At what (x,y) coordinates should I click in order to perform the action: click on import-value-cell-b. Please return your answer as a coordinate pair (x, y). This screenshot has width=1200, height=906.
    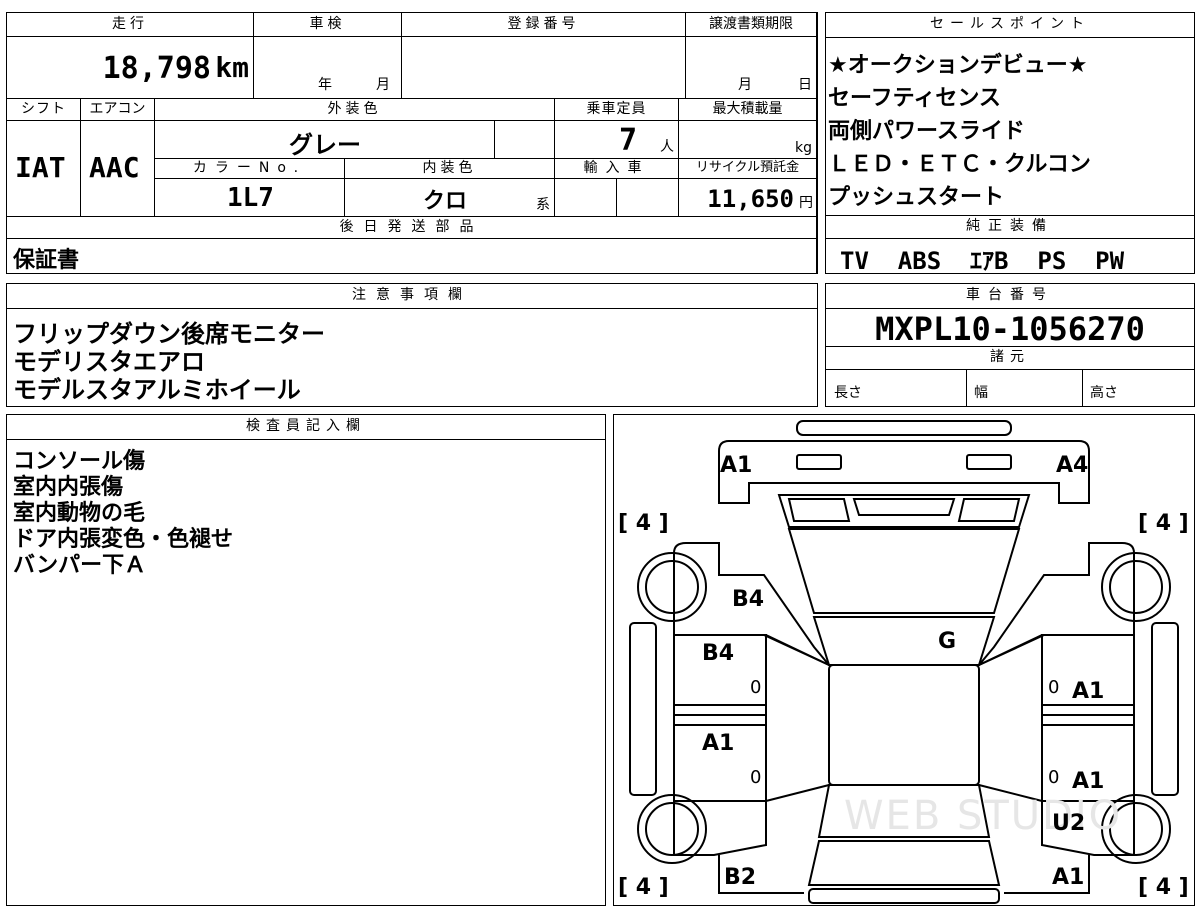
    Looking at the image, I should click on (648, 198).